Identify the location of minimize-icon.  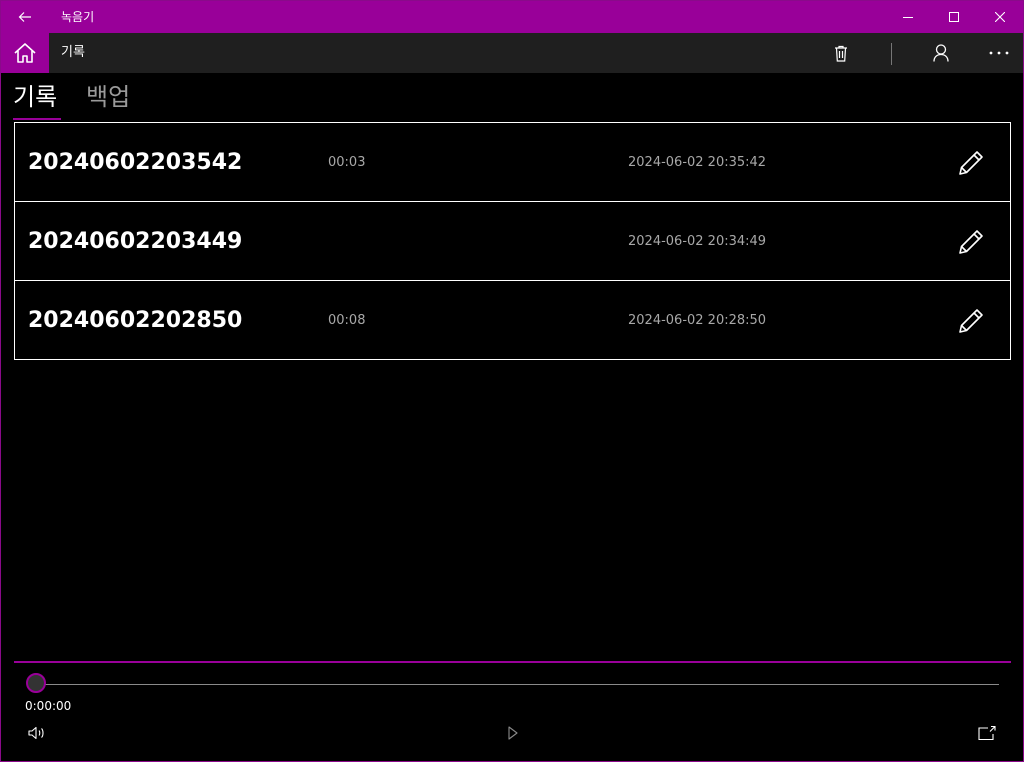
(908, 17).